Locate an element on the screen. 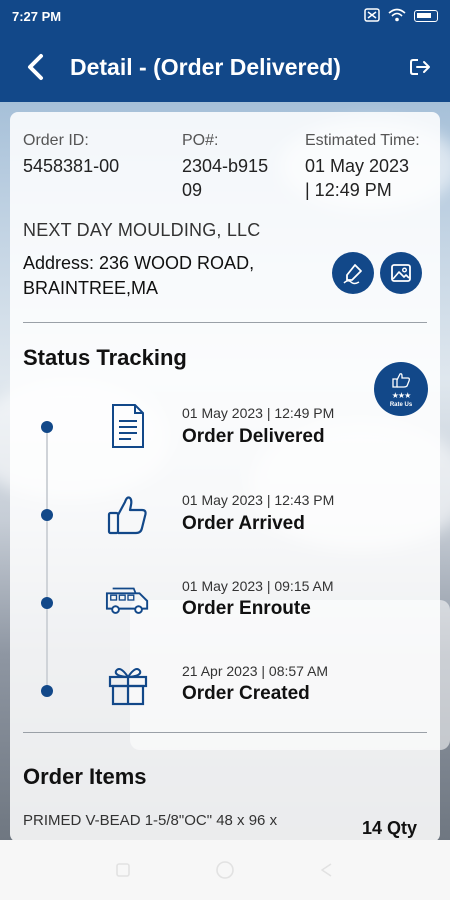 The height and width of the screenshot is (900, 450). logout-icon is located at coordinates (420, 67).